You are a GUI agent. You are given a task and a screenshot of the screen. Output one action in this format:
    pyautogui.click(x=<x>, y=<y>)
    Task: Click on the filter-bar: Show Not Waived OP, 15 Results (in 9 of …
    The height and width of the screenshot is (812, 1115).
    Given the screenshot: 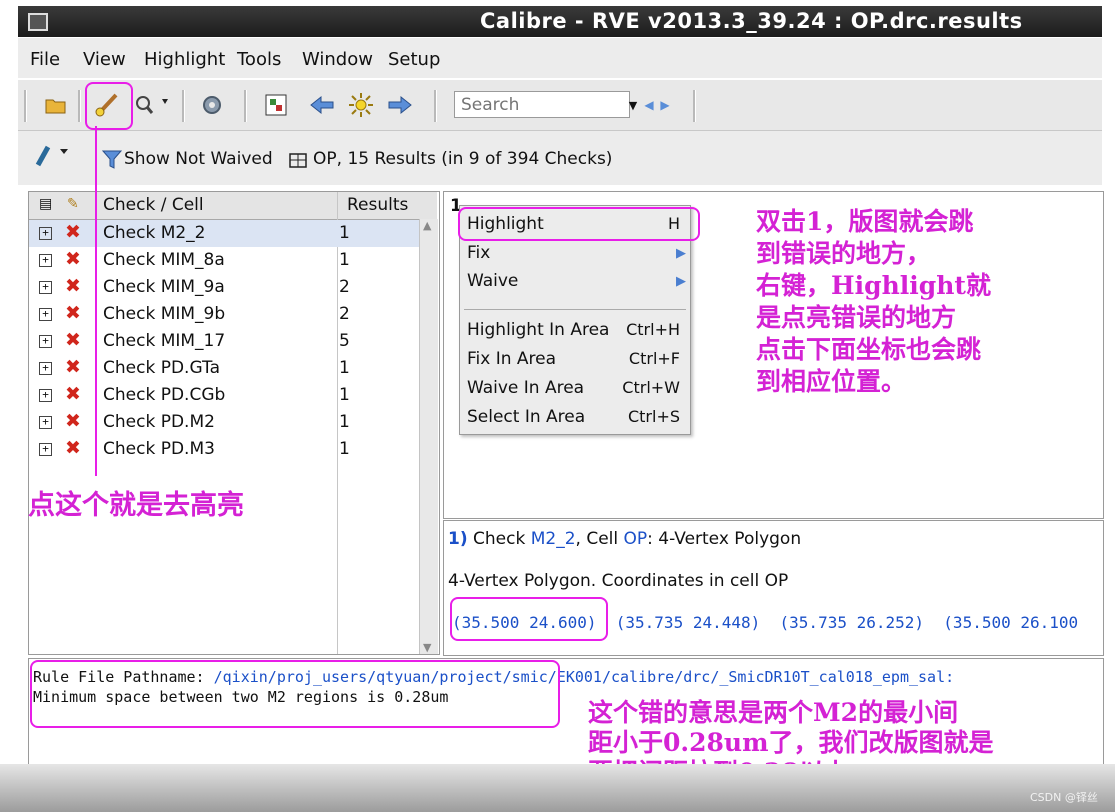 What is the action you would take?
    pyautogui.click(x=560, y=158)
    